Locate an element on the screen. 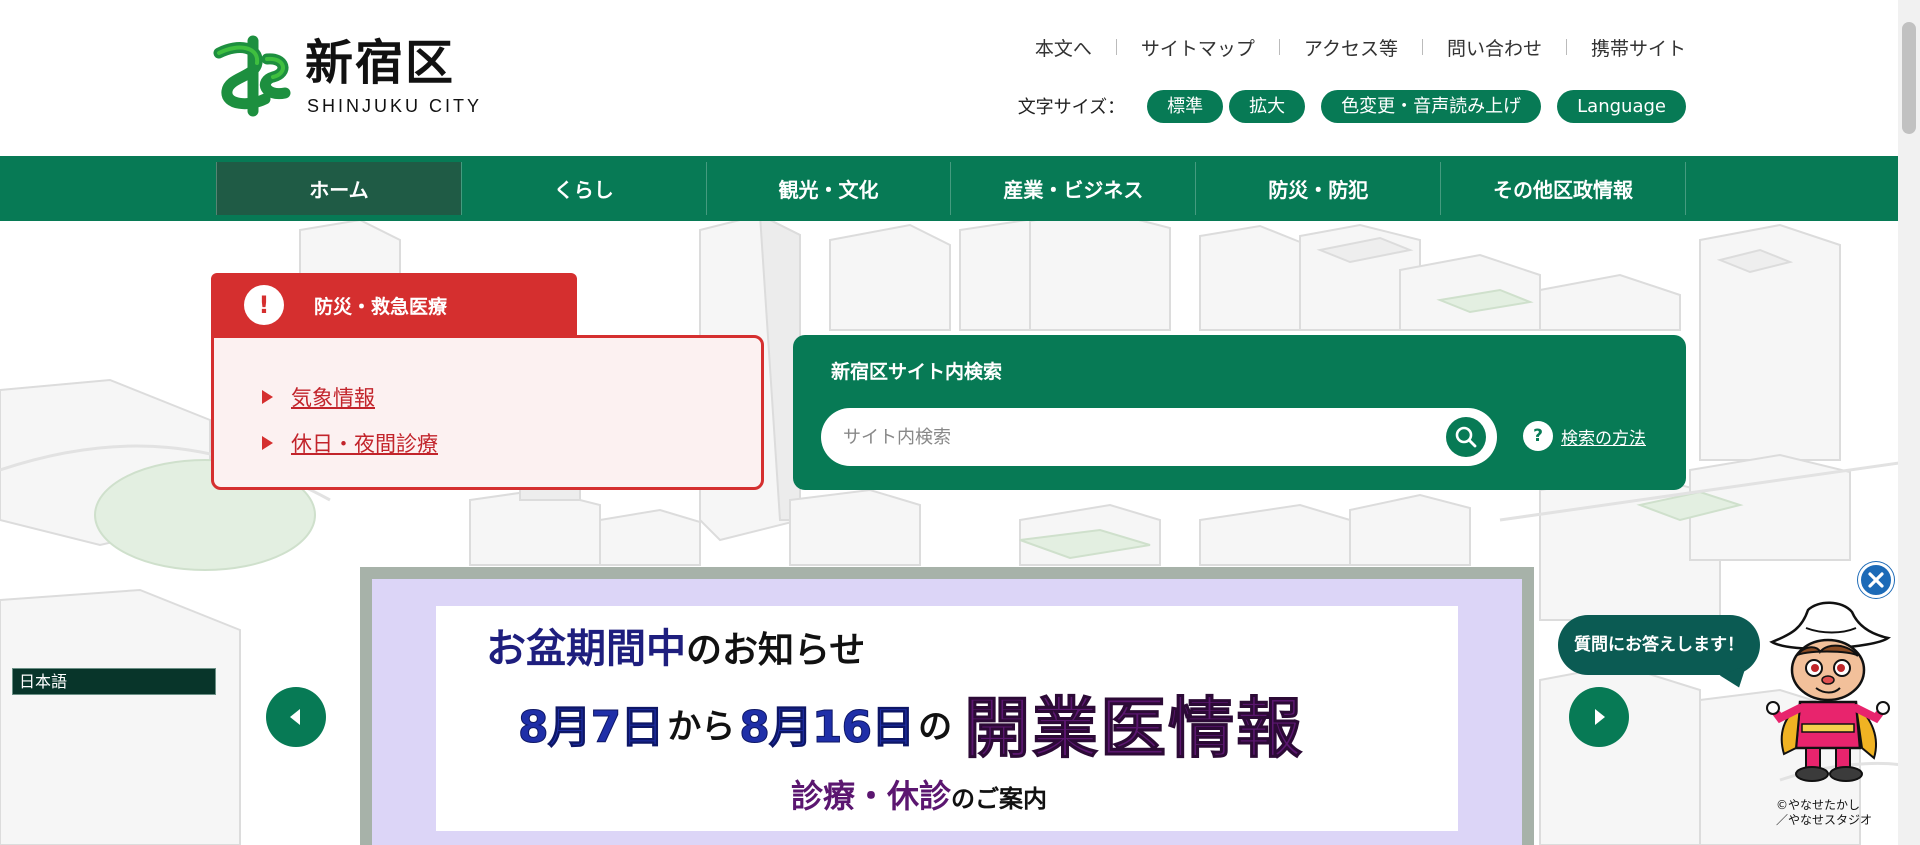 The image size is (1920, 845). banner-subline-rest: のご案内 is located at coordinates (999, 799).